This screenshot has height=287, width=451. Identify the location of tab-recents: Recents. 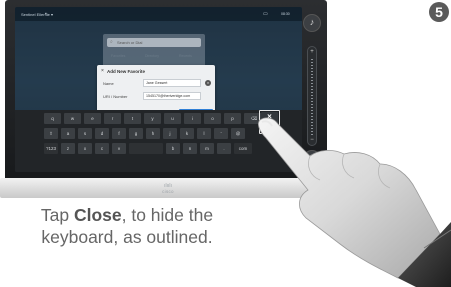
(185, 56).